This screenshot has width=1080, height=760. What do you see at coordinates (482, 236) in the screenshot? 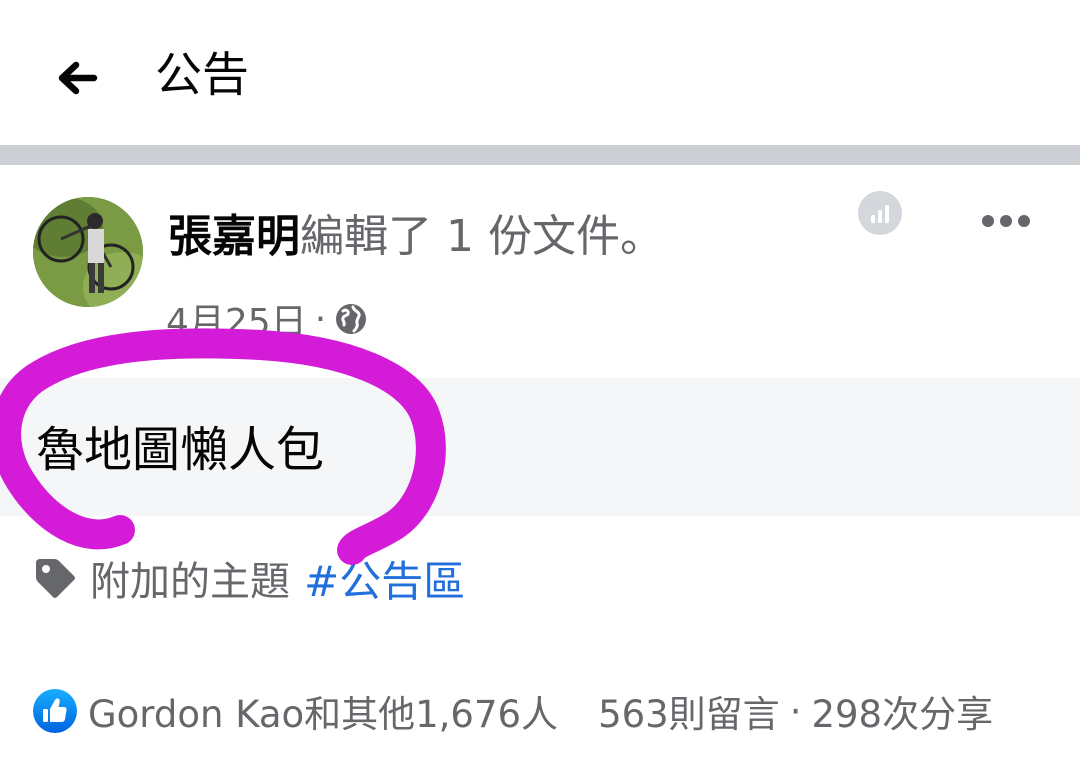
I see `post-action-text: 編輯了 1 份文件。` at bounding box center [482, 236].